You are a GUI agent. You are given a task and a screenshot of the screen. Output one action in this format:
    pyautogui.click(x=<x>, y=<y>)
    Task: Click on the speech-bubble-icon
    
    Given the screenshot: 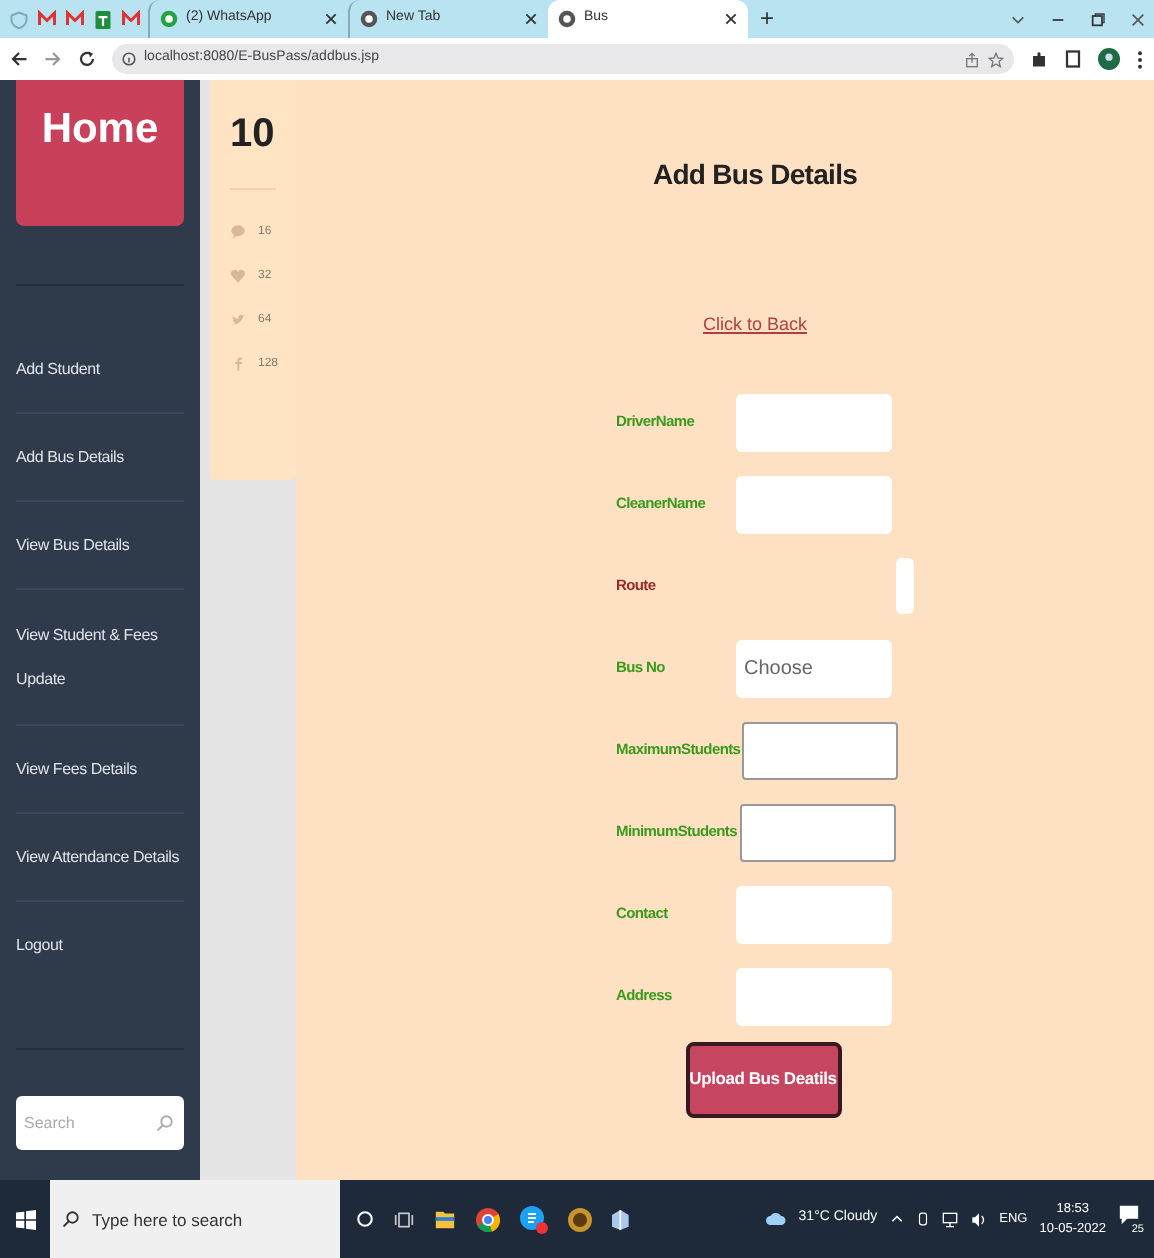 What is the action you would take?
    pyautogui.click(x=238, y=232)
    